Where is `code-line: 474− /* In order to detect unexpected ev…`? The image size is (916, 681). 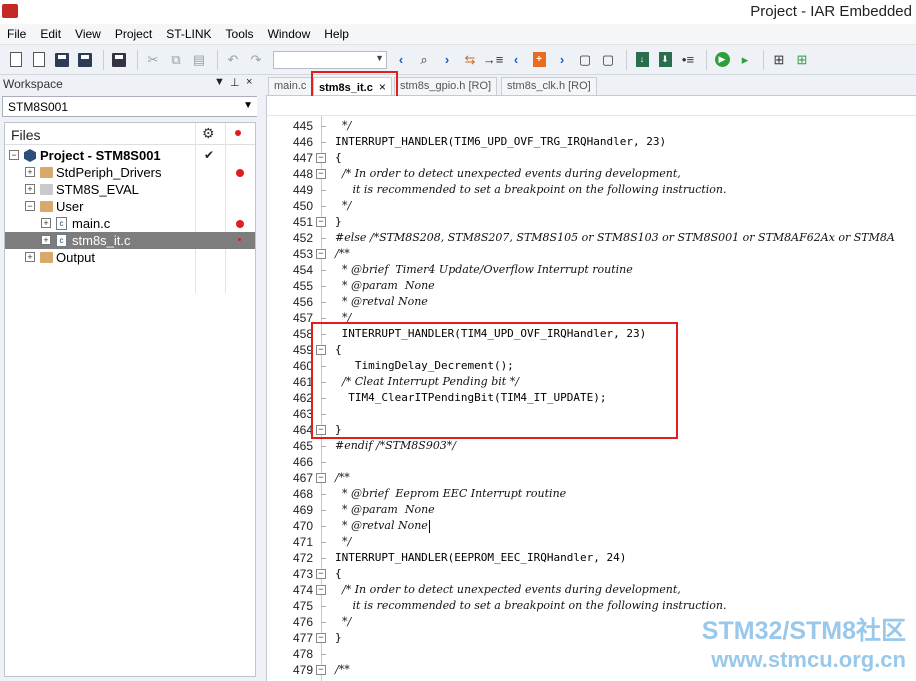 code-line: 474− /* In order to detect unexpected ev… is located at coordinates (591, 590).